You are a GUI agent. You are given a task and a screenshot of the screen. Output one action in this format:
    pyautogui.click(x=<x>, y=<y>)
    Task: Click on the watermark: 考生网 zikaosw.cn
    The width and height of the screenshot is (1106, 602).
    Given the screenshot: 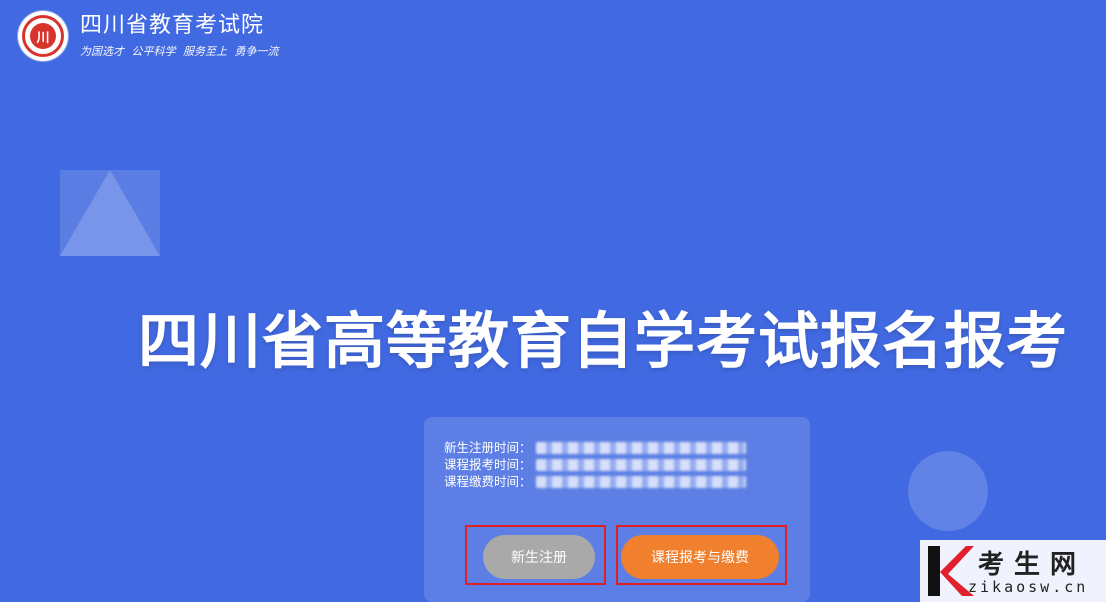 What is the action you would take?
    pyautogui.click(x=1013, y=571)
    